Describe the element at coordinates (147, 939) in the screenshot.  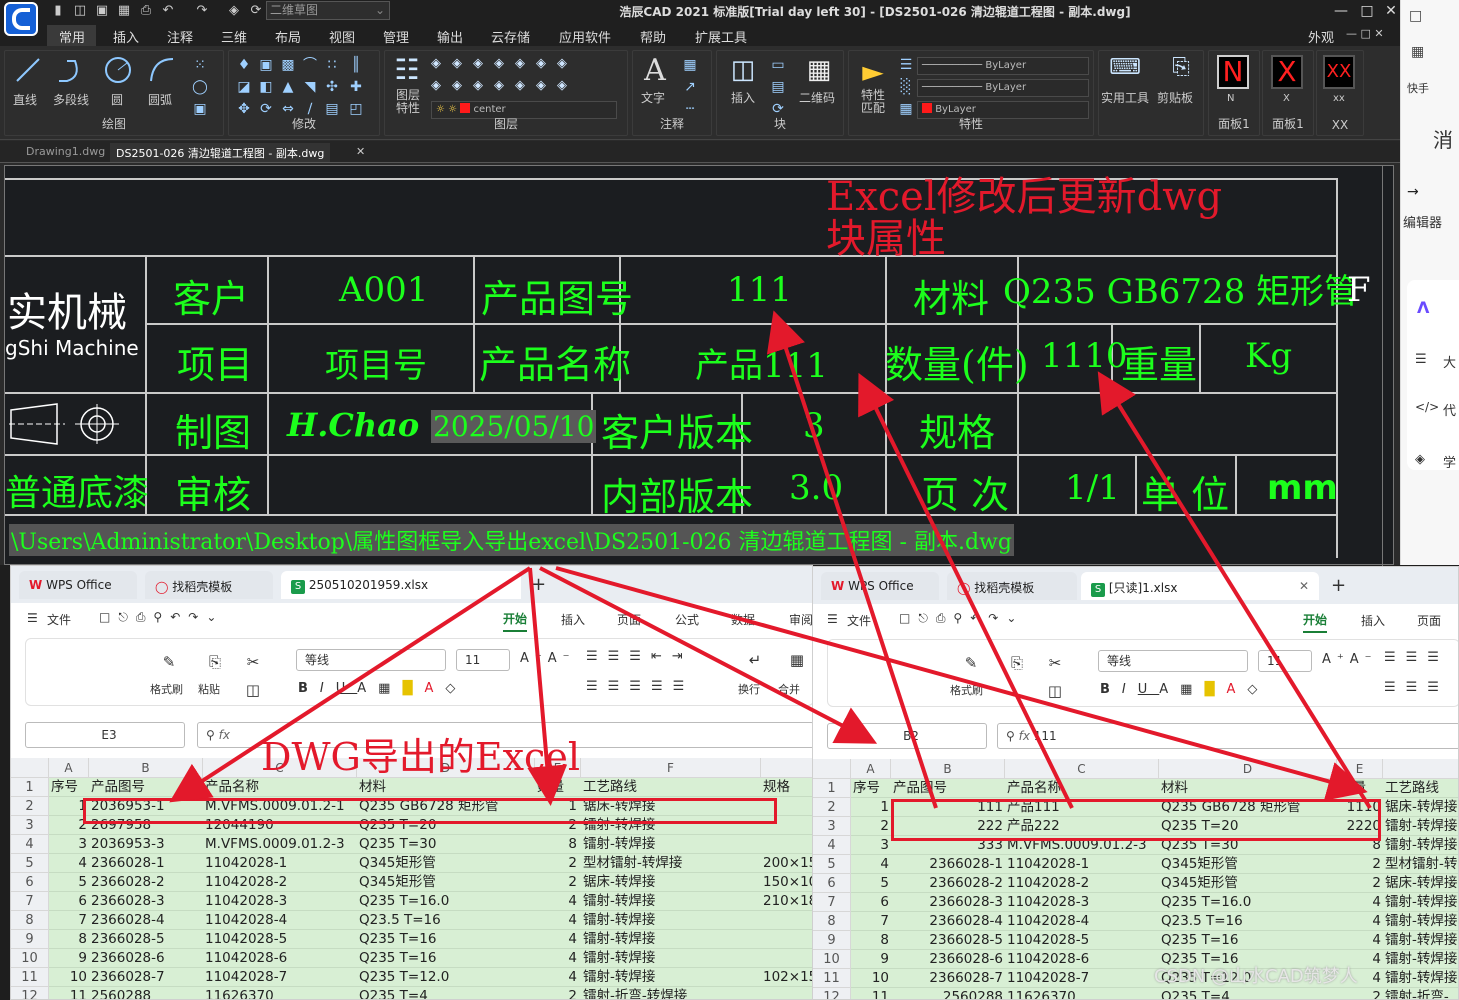
I see `table-cell: 2366028-5` at that location.